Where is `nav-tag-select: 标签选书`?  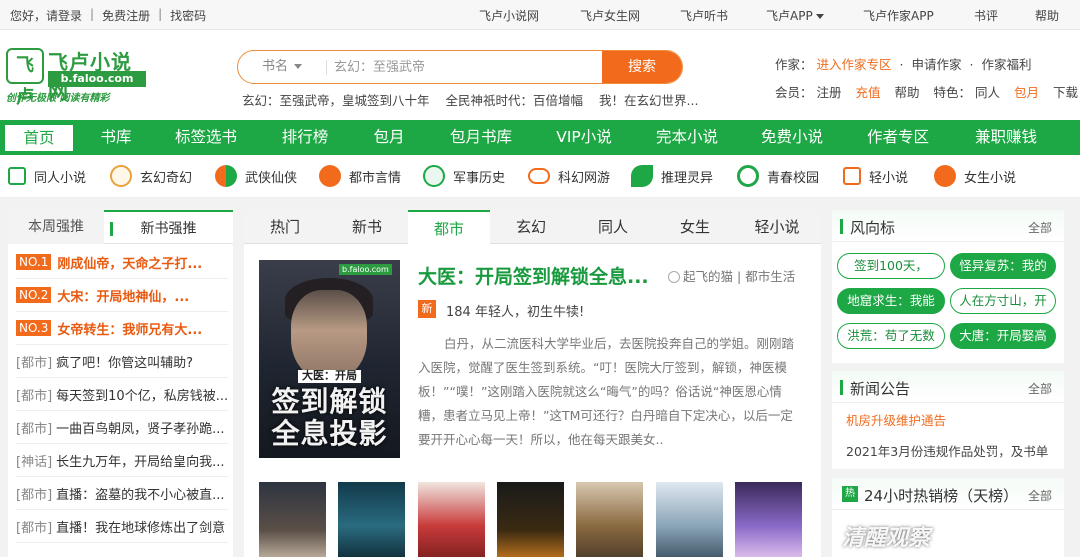 nav-tag-select: 标签选书 is located at coordinates (206, 137).